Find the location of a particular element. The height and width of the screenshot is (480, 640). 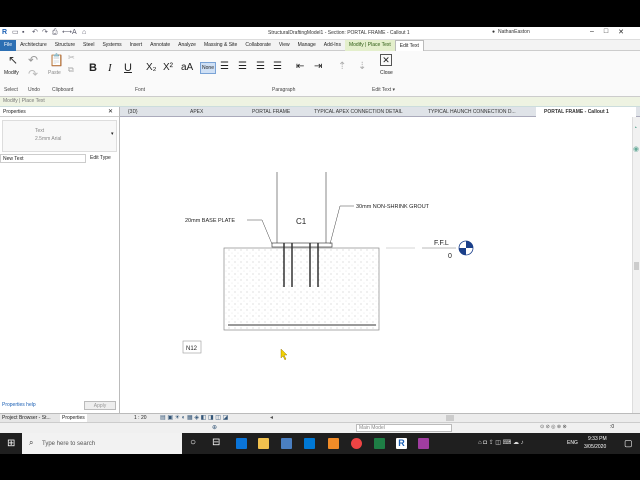

copy-icon: ⧉ is located at coordinates (71, 70).